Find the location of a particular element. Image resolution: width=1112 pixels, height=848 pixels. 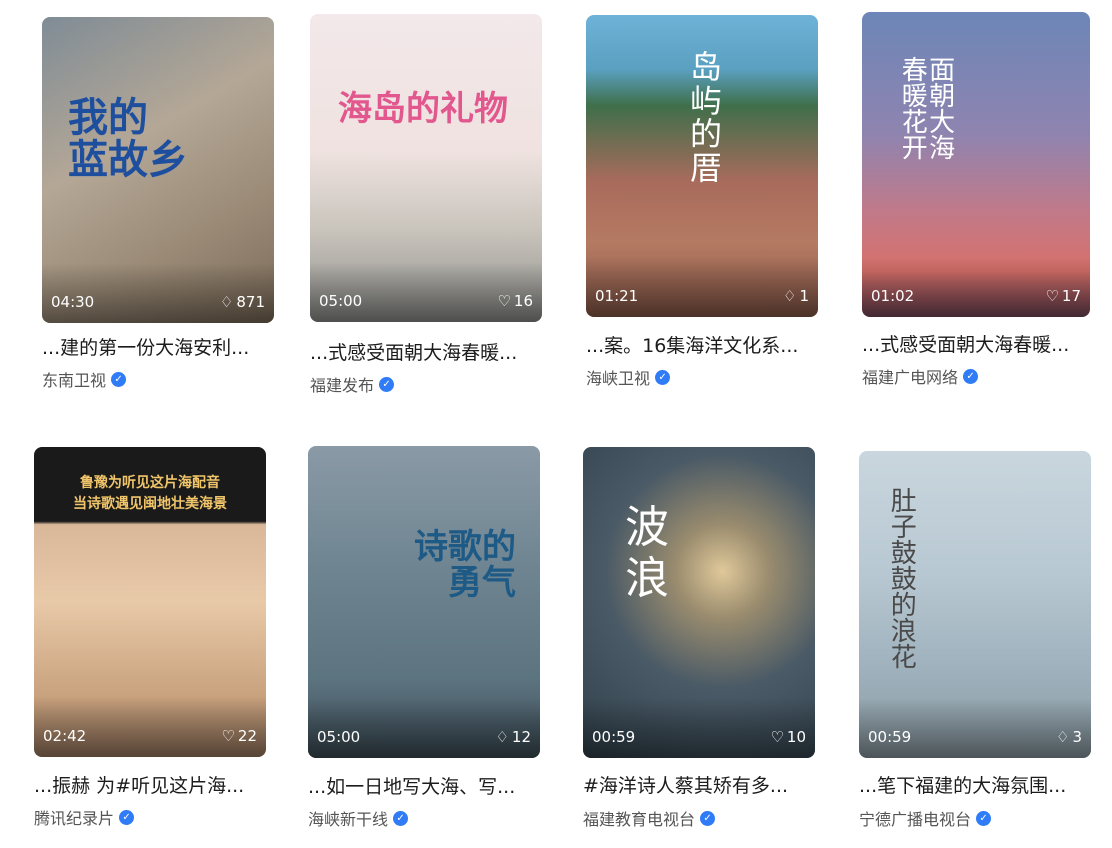

thumbnail-overlay-title: 肚子鼓鼓的浪花 is located at coordinates (901, 578).